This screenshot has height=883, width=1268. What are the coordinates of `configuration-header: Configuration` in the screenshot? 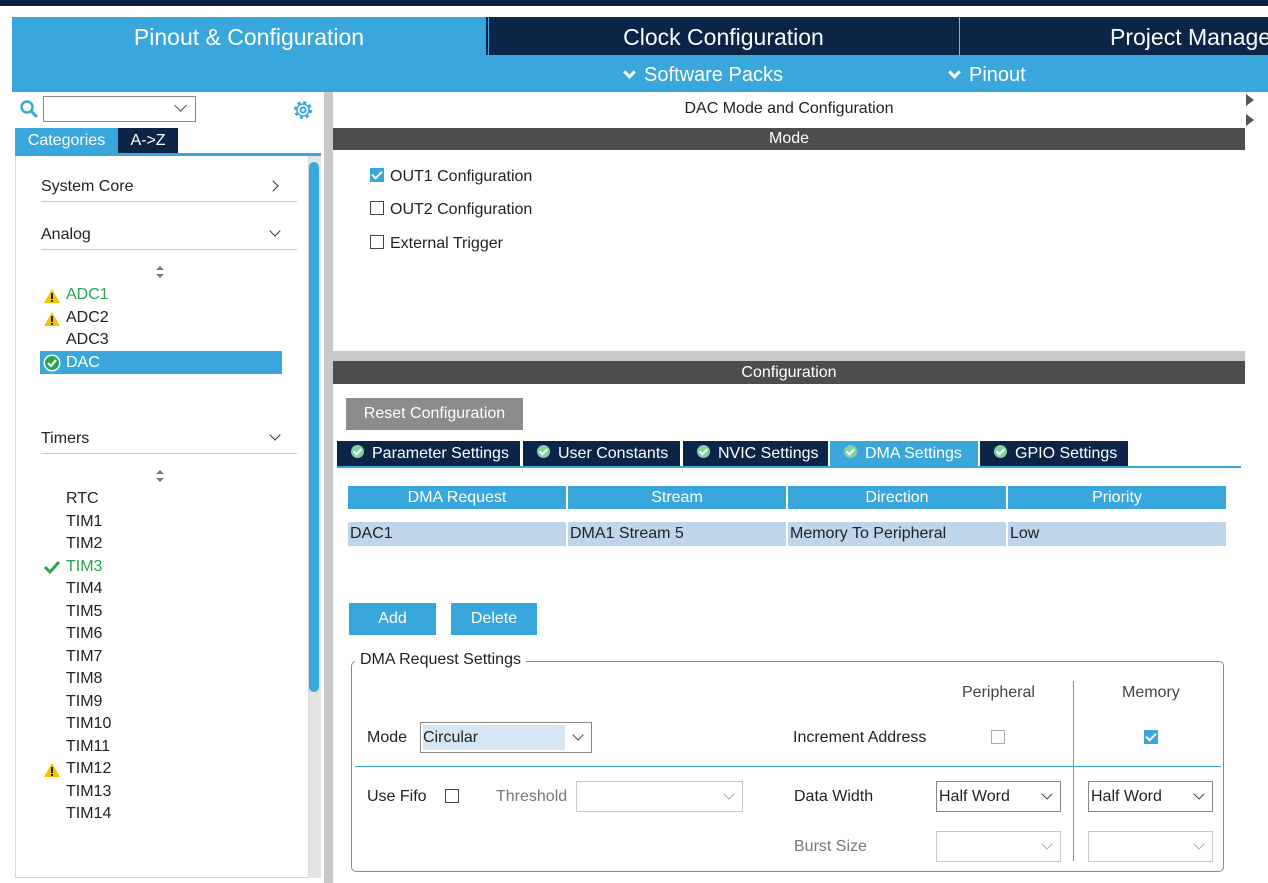 It's located at (789, 372).